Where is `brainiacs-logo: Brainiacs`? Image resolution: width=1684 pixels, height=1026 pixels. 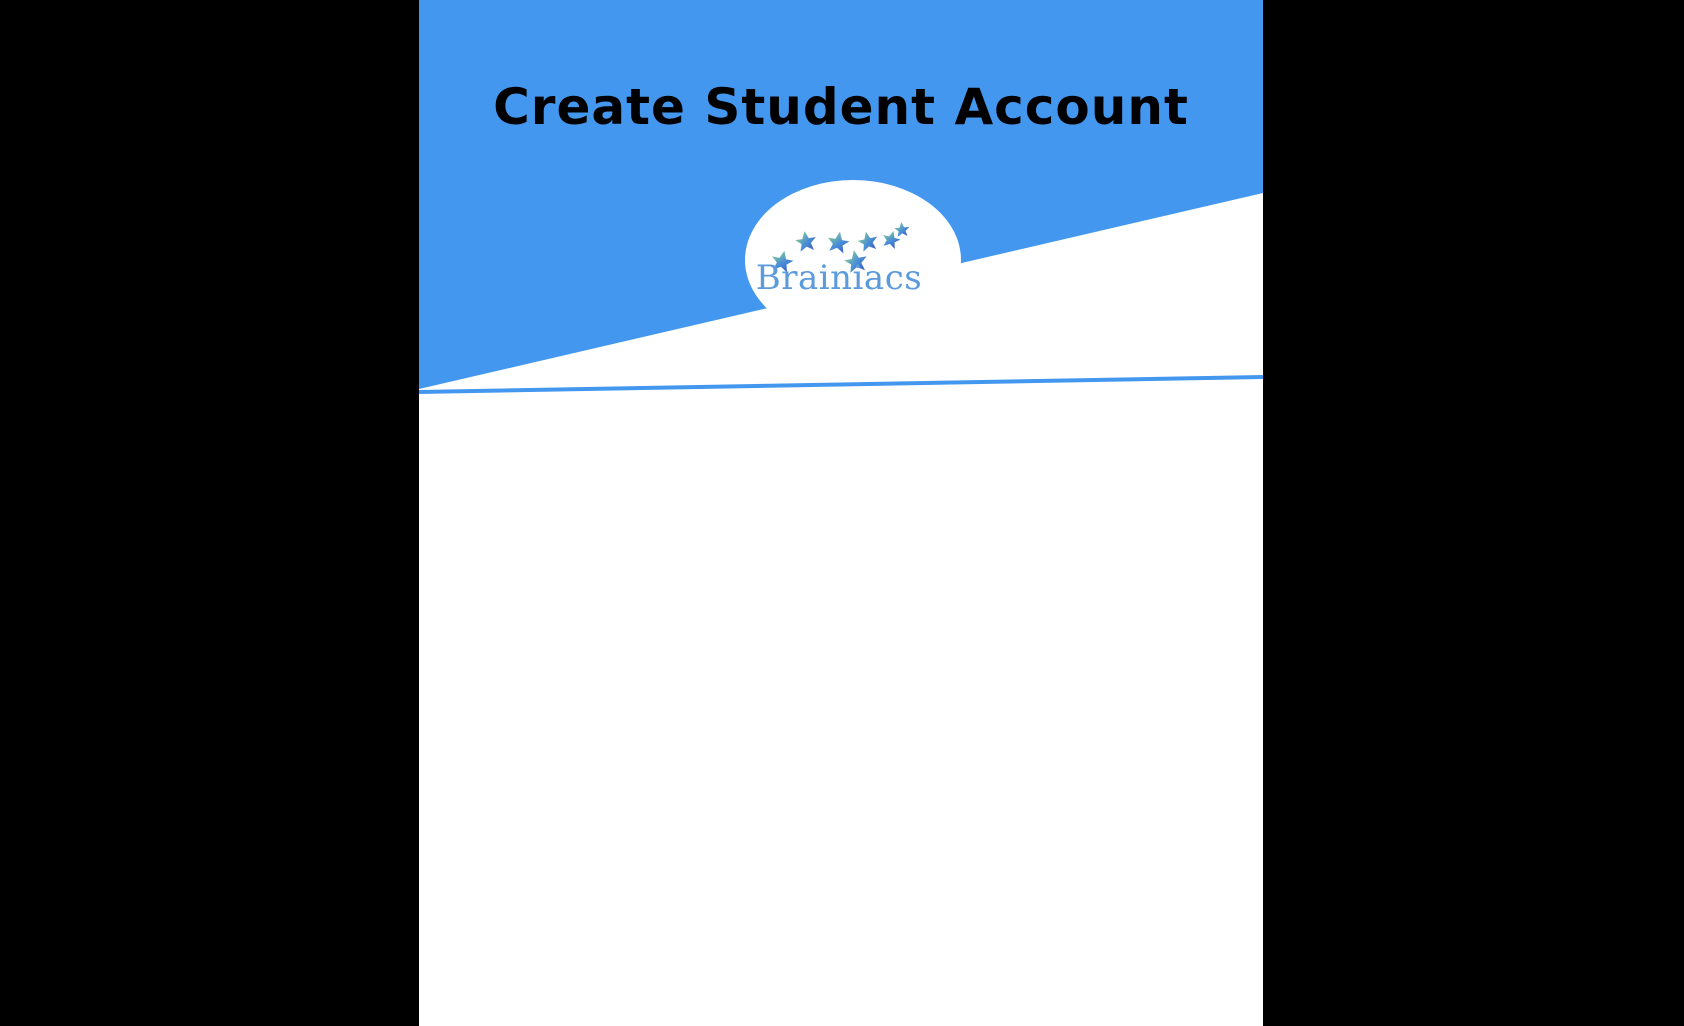
brainiacs-logo: Brainiacs is located at coordinates (846, 255).